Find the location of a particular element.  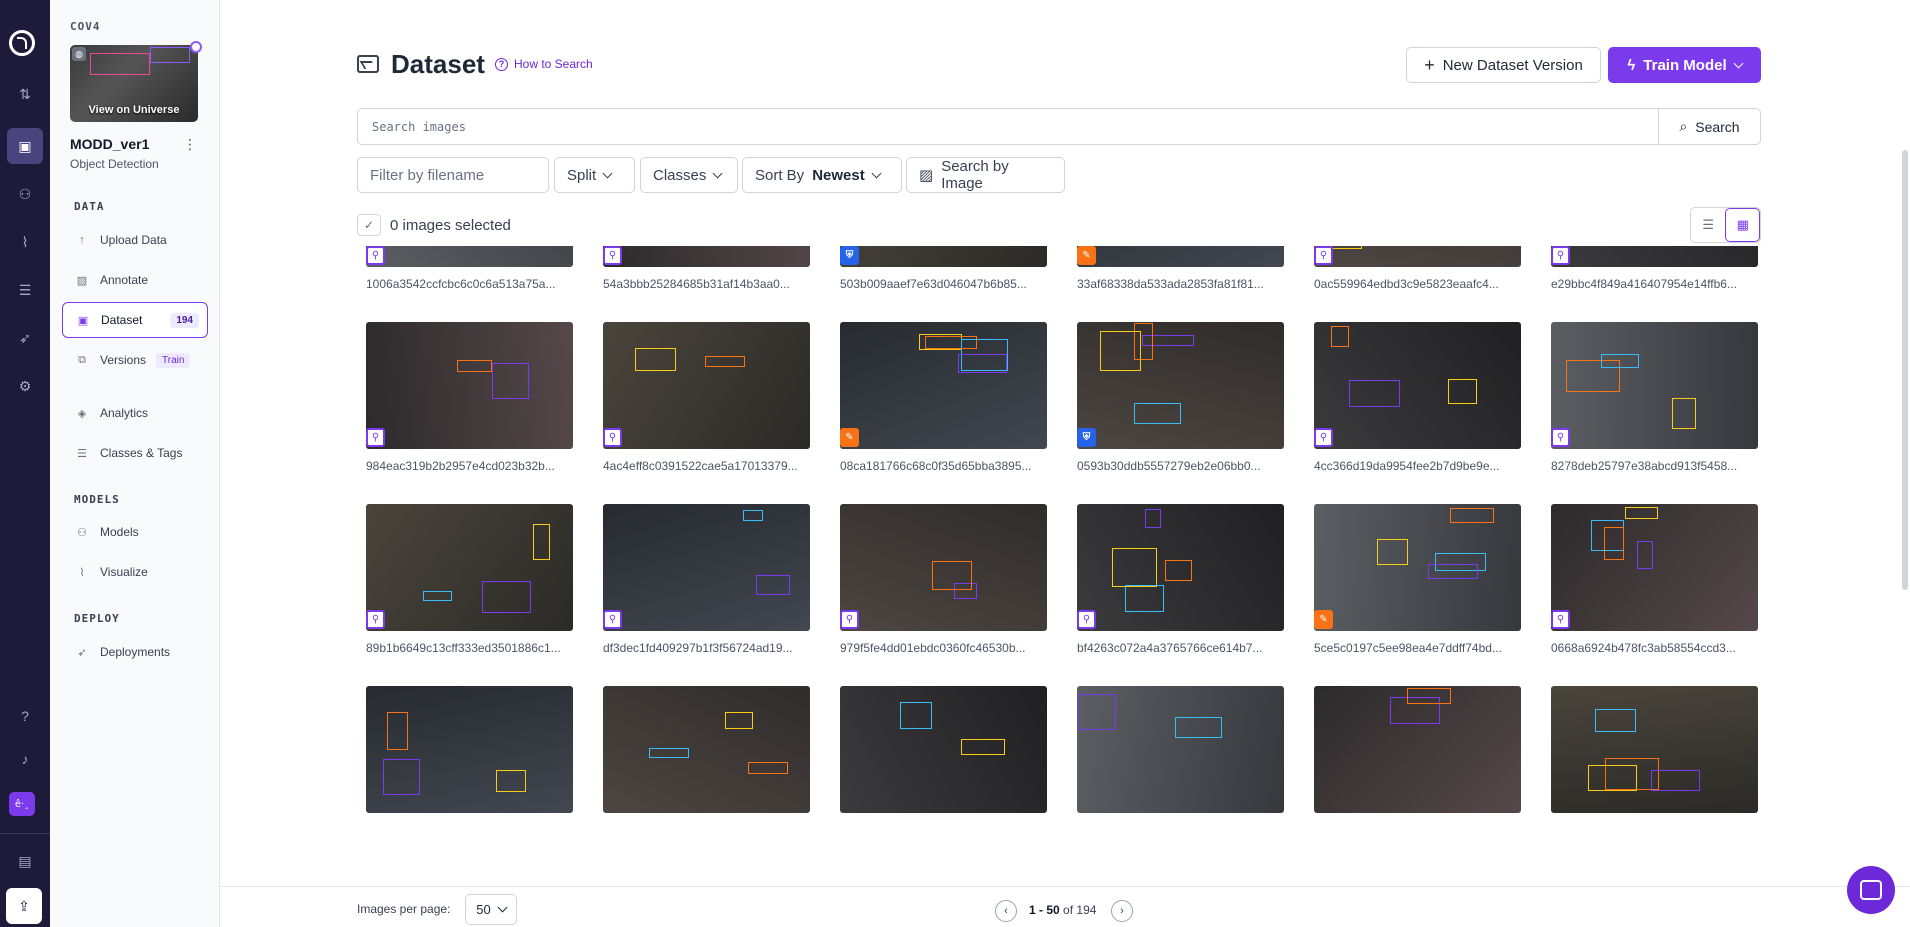

scrollbar is located at coordinates (1905, 370).